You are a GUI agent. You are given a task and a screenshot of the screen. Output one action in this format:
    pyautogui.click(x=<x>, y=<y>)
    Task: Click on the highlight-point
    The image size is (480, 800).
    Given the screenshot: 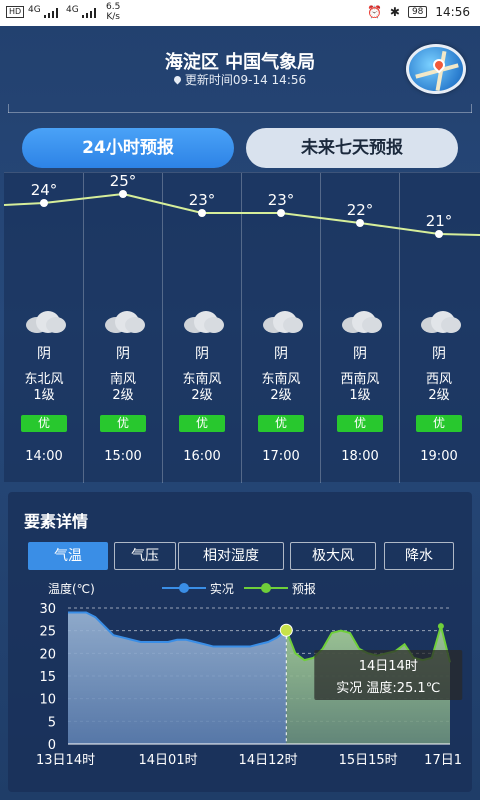 What is the action you would take?
    pyautogui.click(x=286, y=630)
    